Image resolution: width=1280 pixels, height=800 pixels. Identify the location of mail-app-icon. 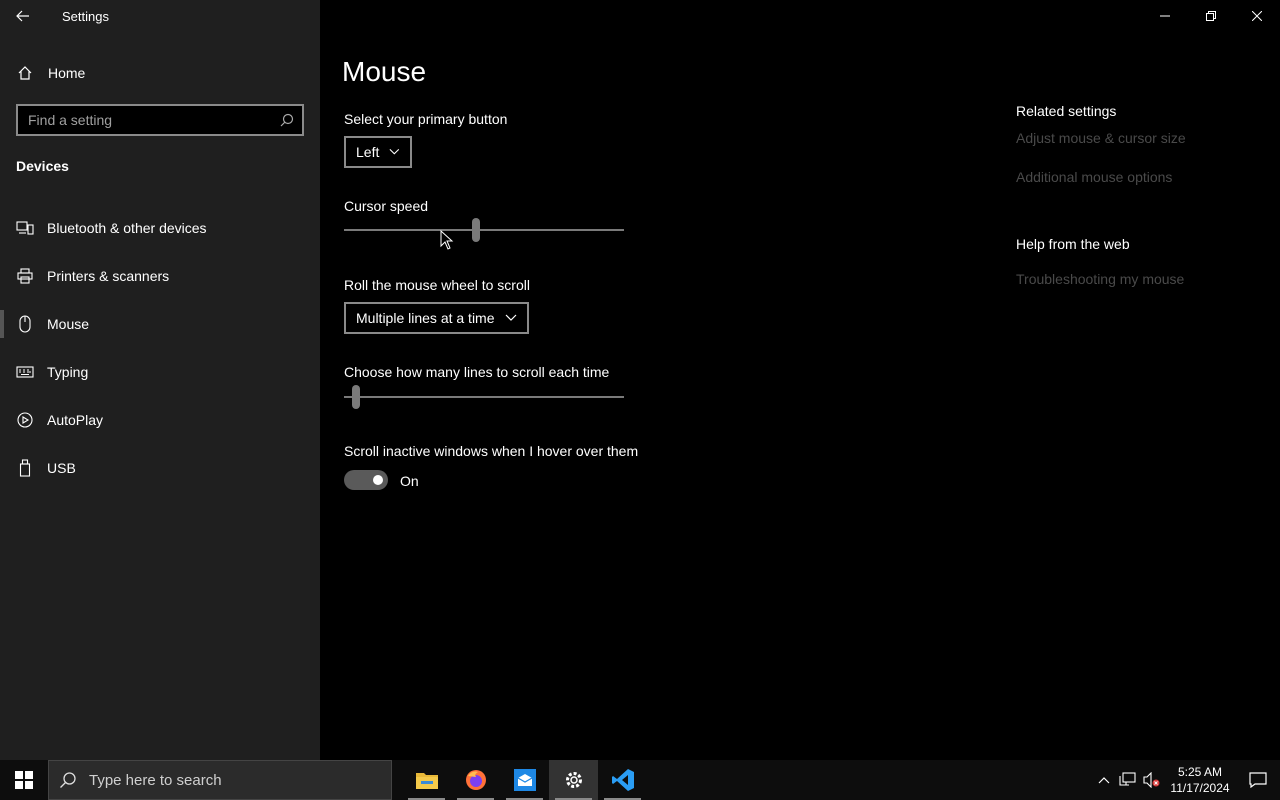
(524, 780).